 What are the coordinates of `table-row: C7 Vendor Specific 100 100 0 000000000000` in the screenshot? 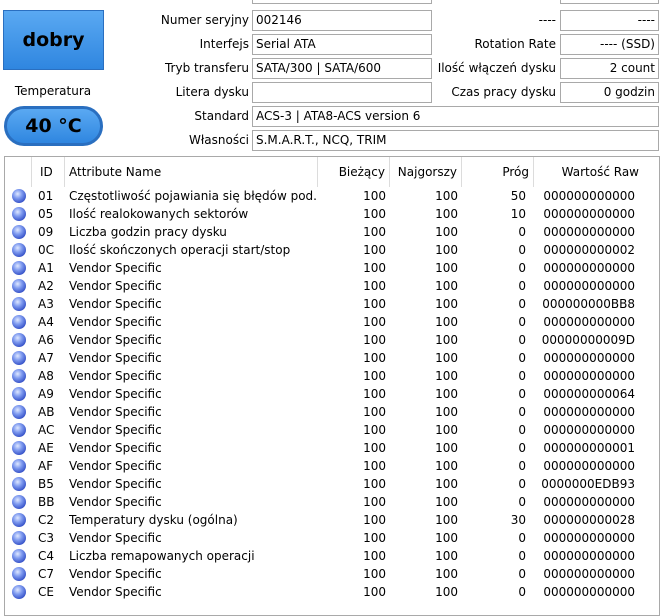 It's located at (332, 574).